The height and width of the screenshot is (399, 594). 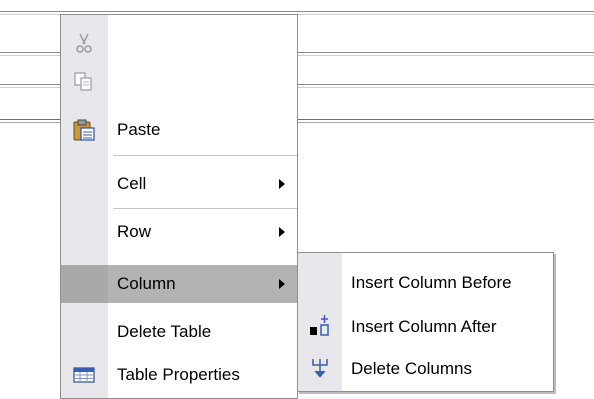 I want to click on submenu-item-insert-column-after: Insert Column After, so click(x=425, y=326).